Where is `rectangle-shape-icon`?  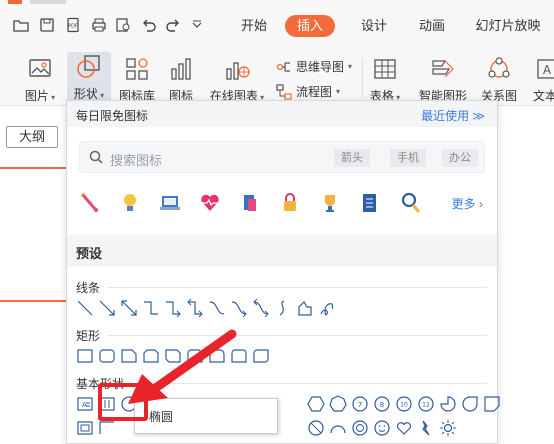 rectangle-shape-icon is located at coordinates (85, 356).